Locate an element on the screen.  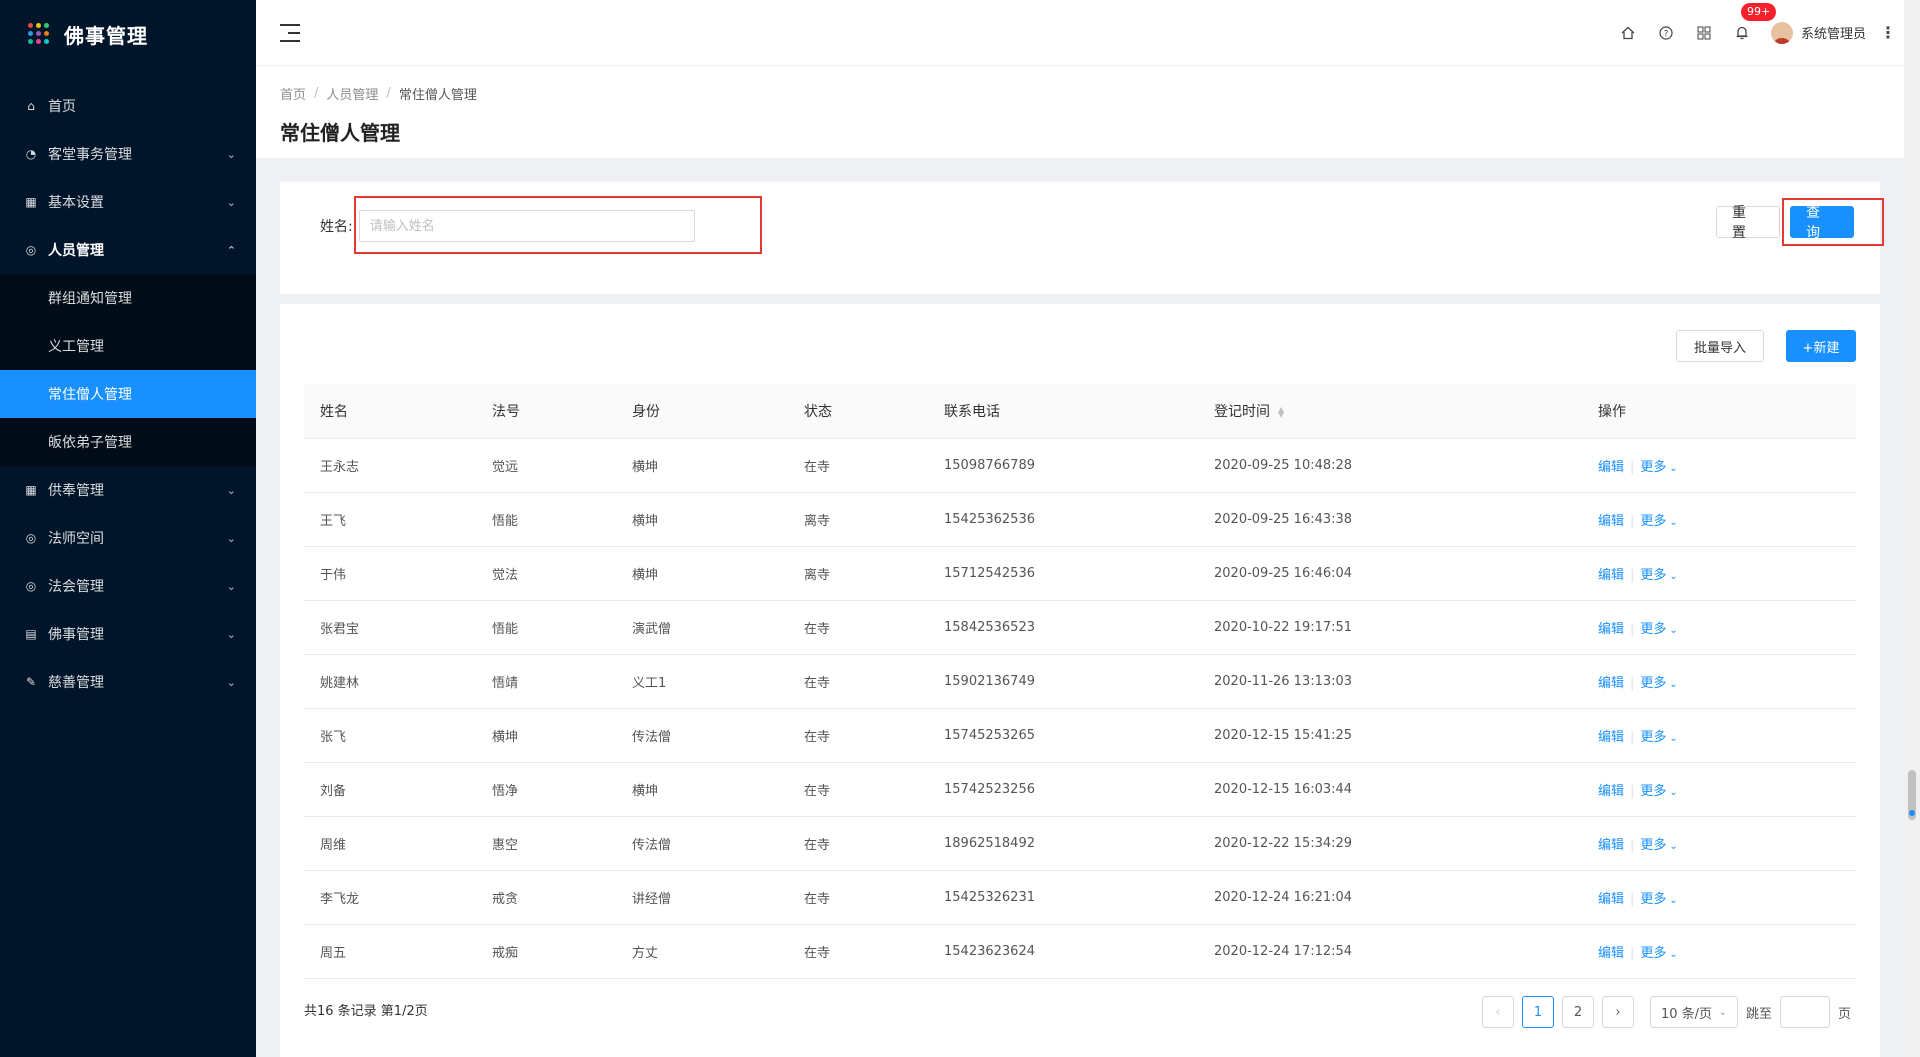
sidebar-item-1: ◔ 客堂事务管理 ⌄ is located at coordinates (128, 154).